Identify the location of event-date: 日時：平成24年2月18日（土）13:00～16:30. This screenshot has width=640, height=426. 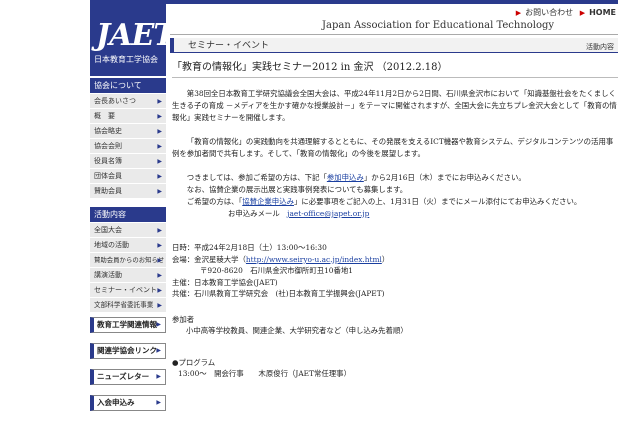
(249, 247).